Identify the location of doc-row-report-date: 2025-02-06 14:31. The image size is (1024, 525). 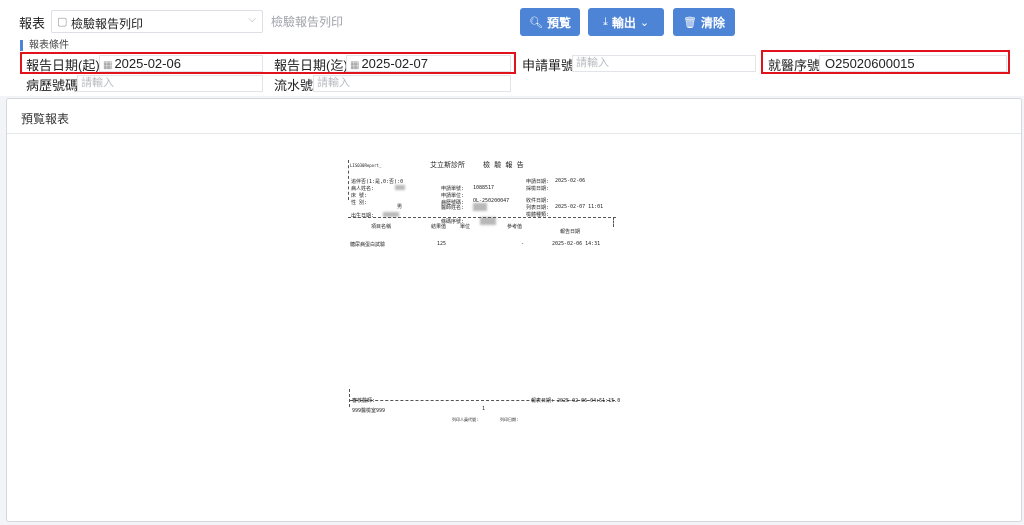
(576, 244).